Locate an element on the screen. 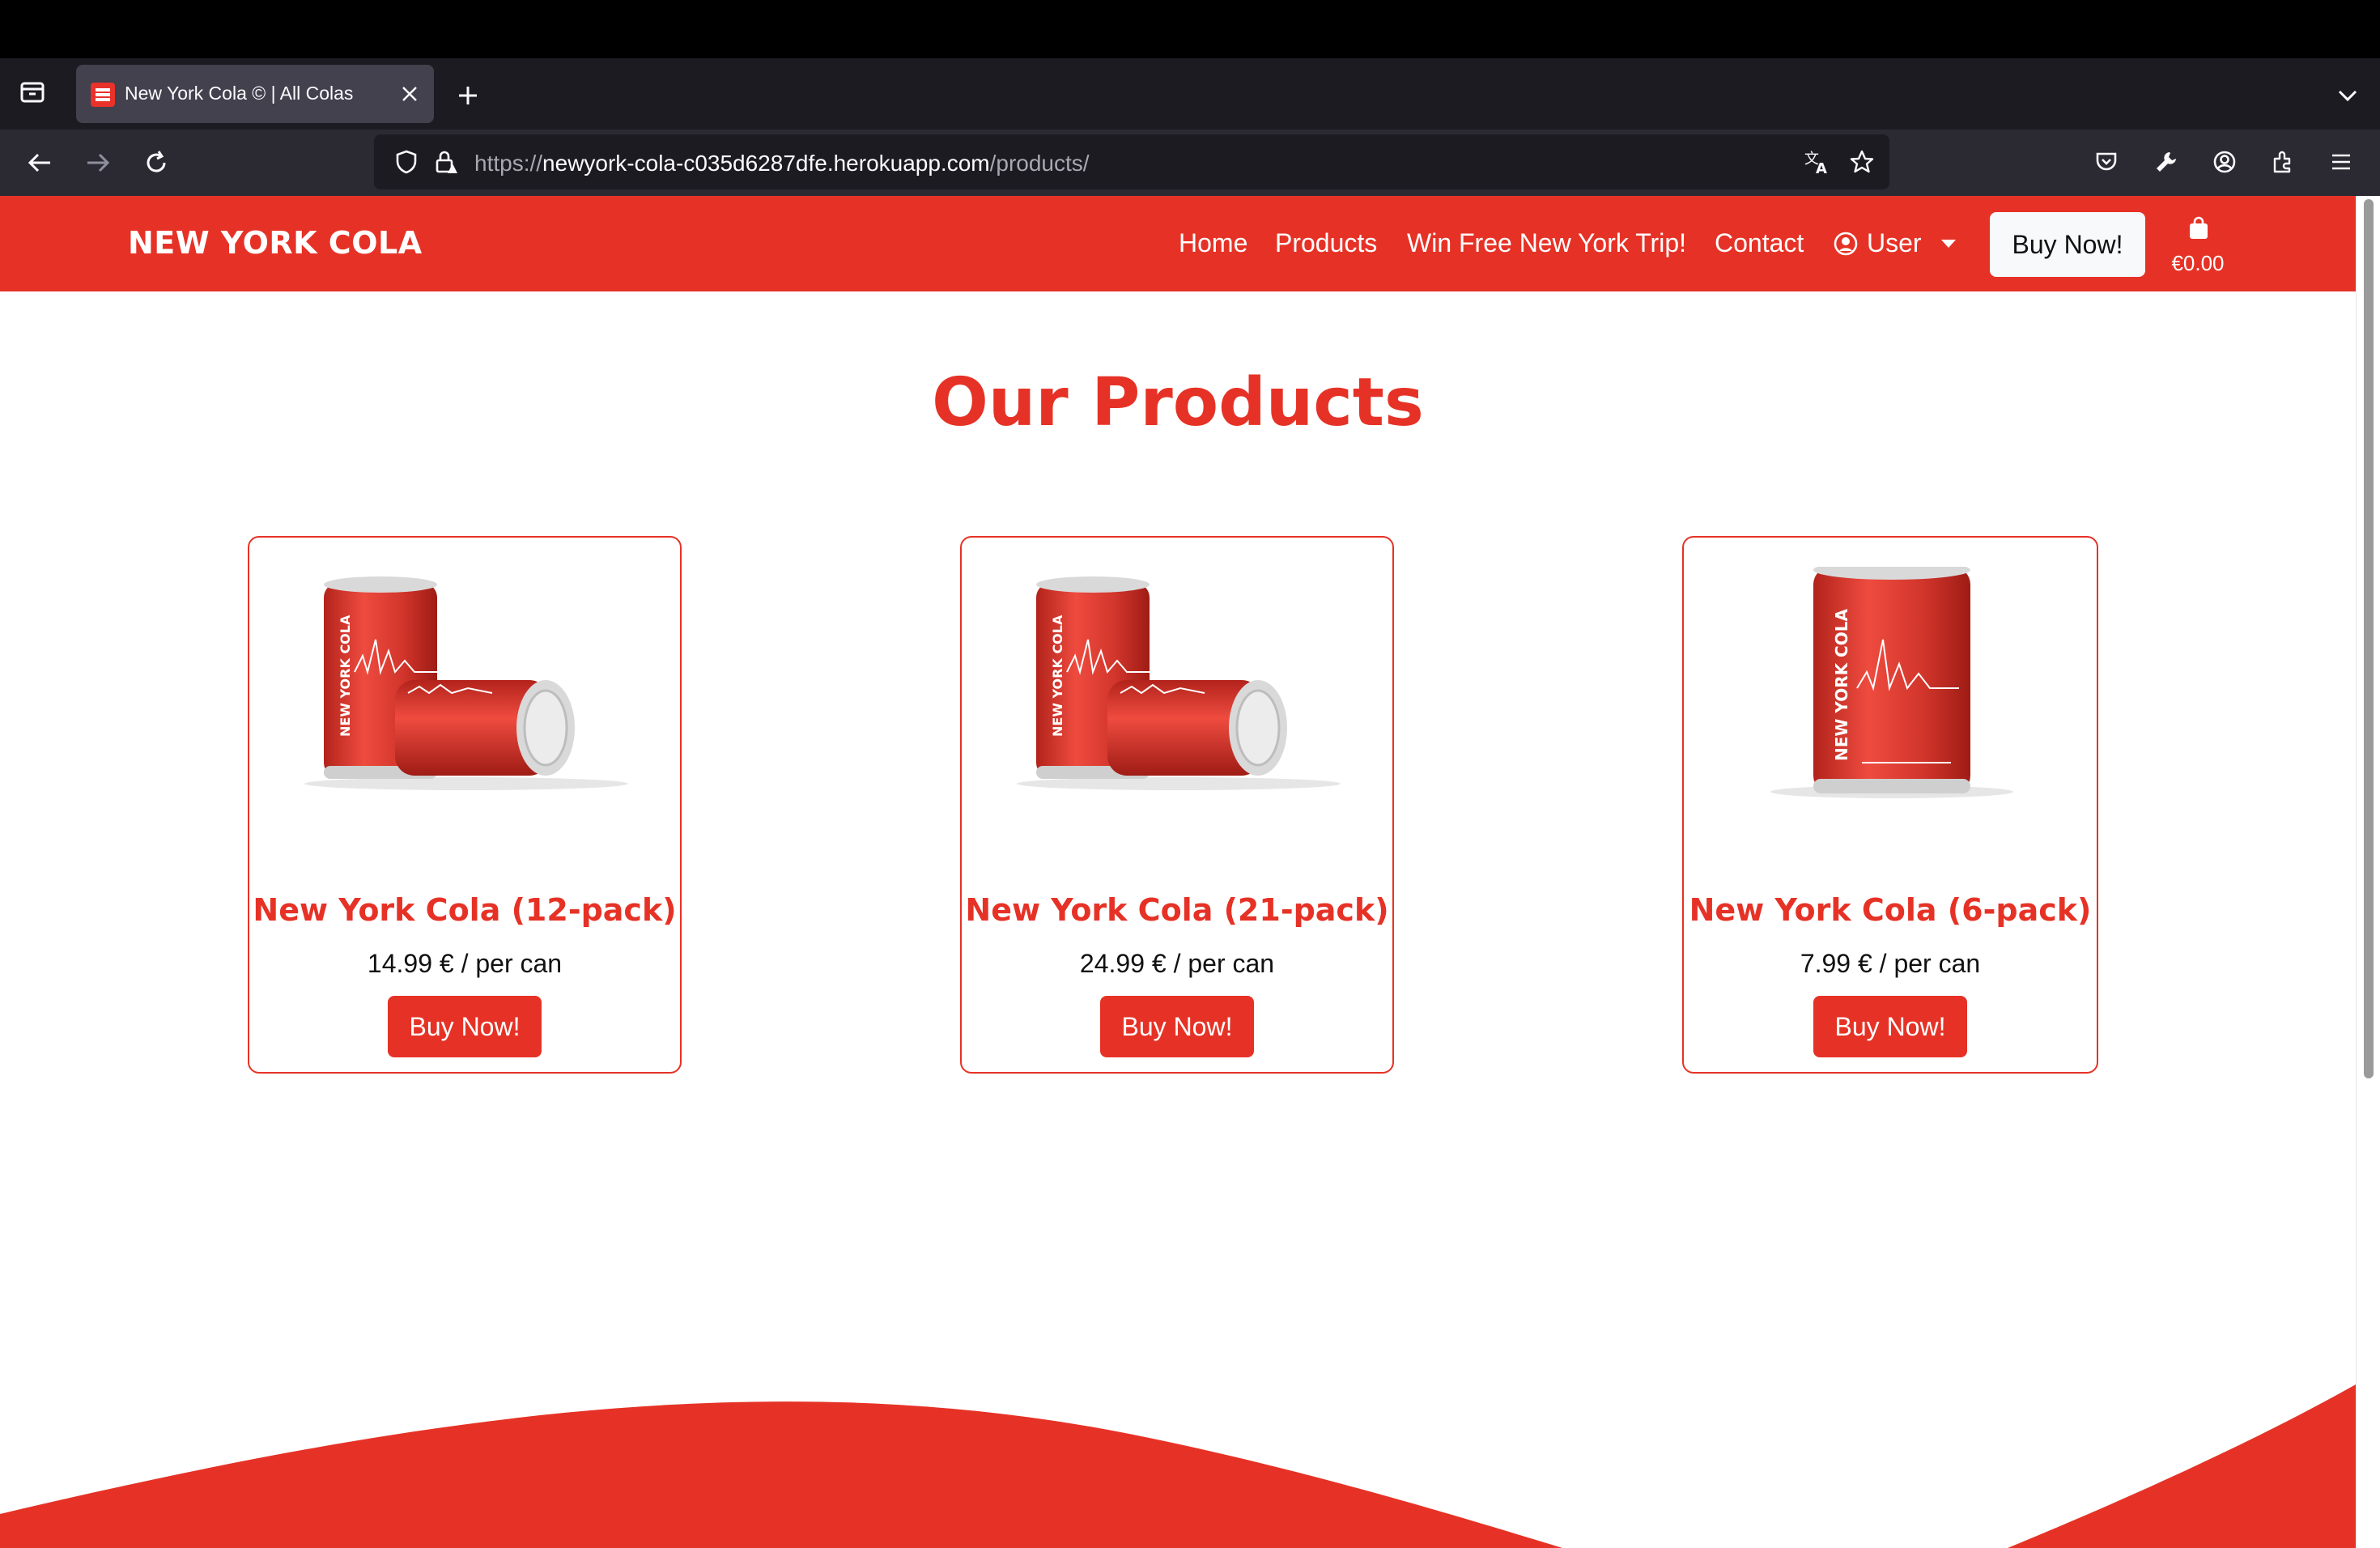  close-icon is located at coordinates (409, 93).